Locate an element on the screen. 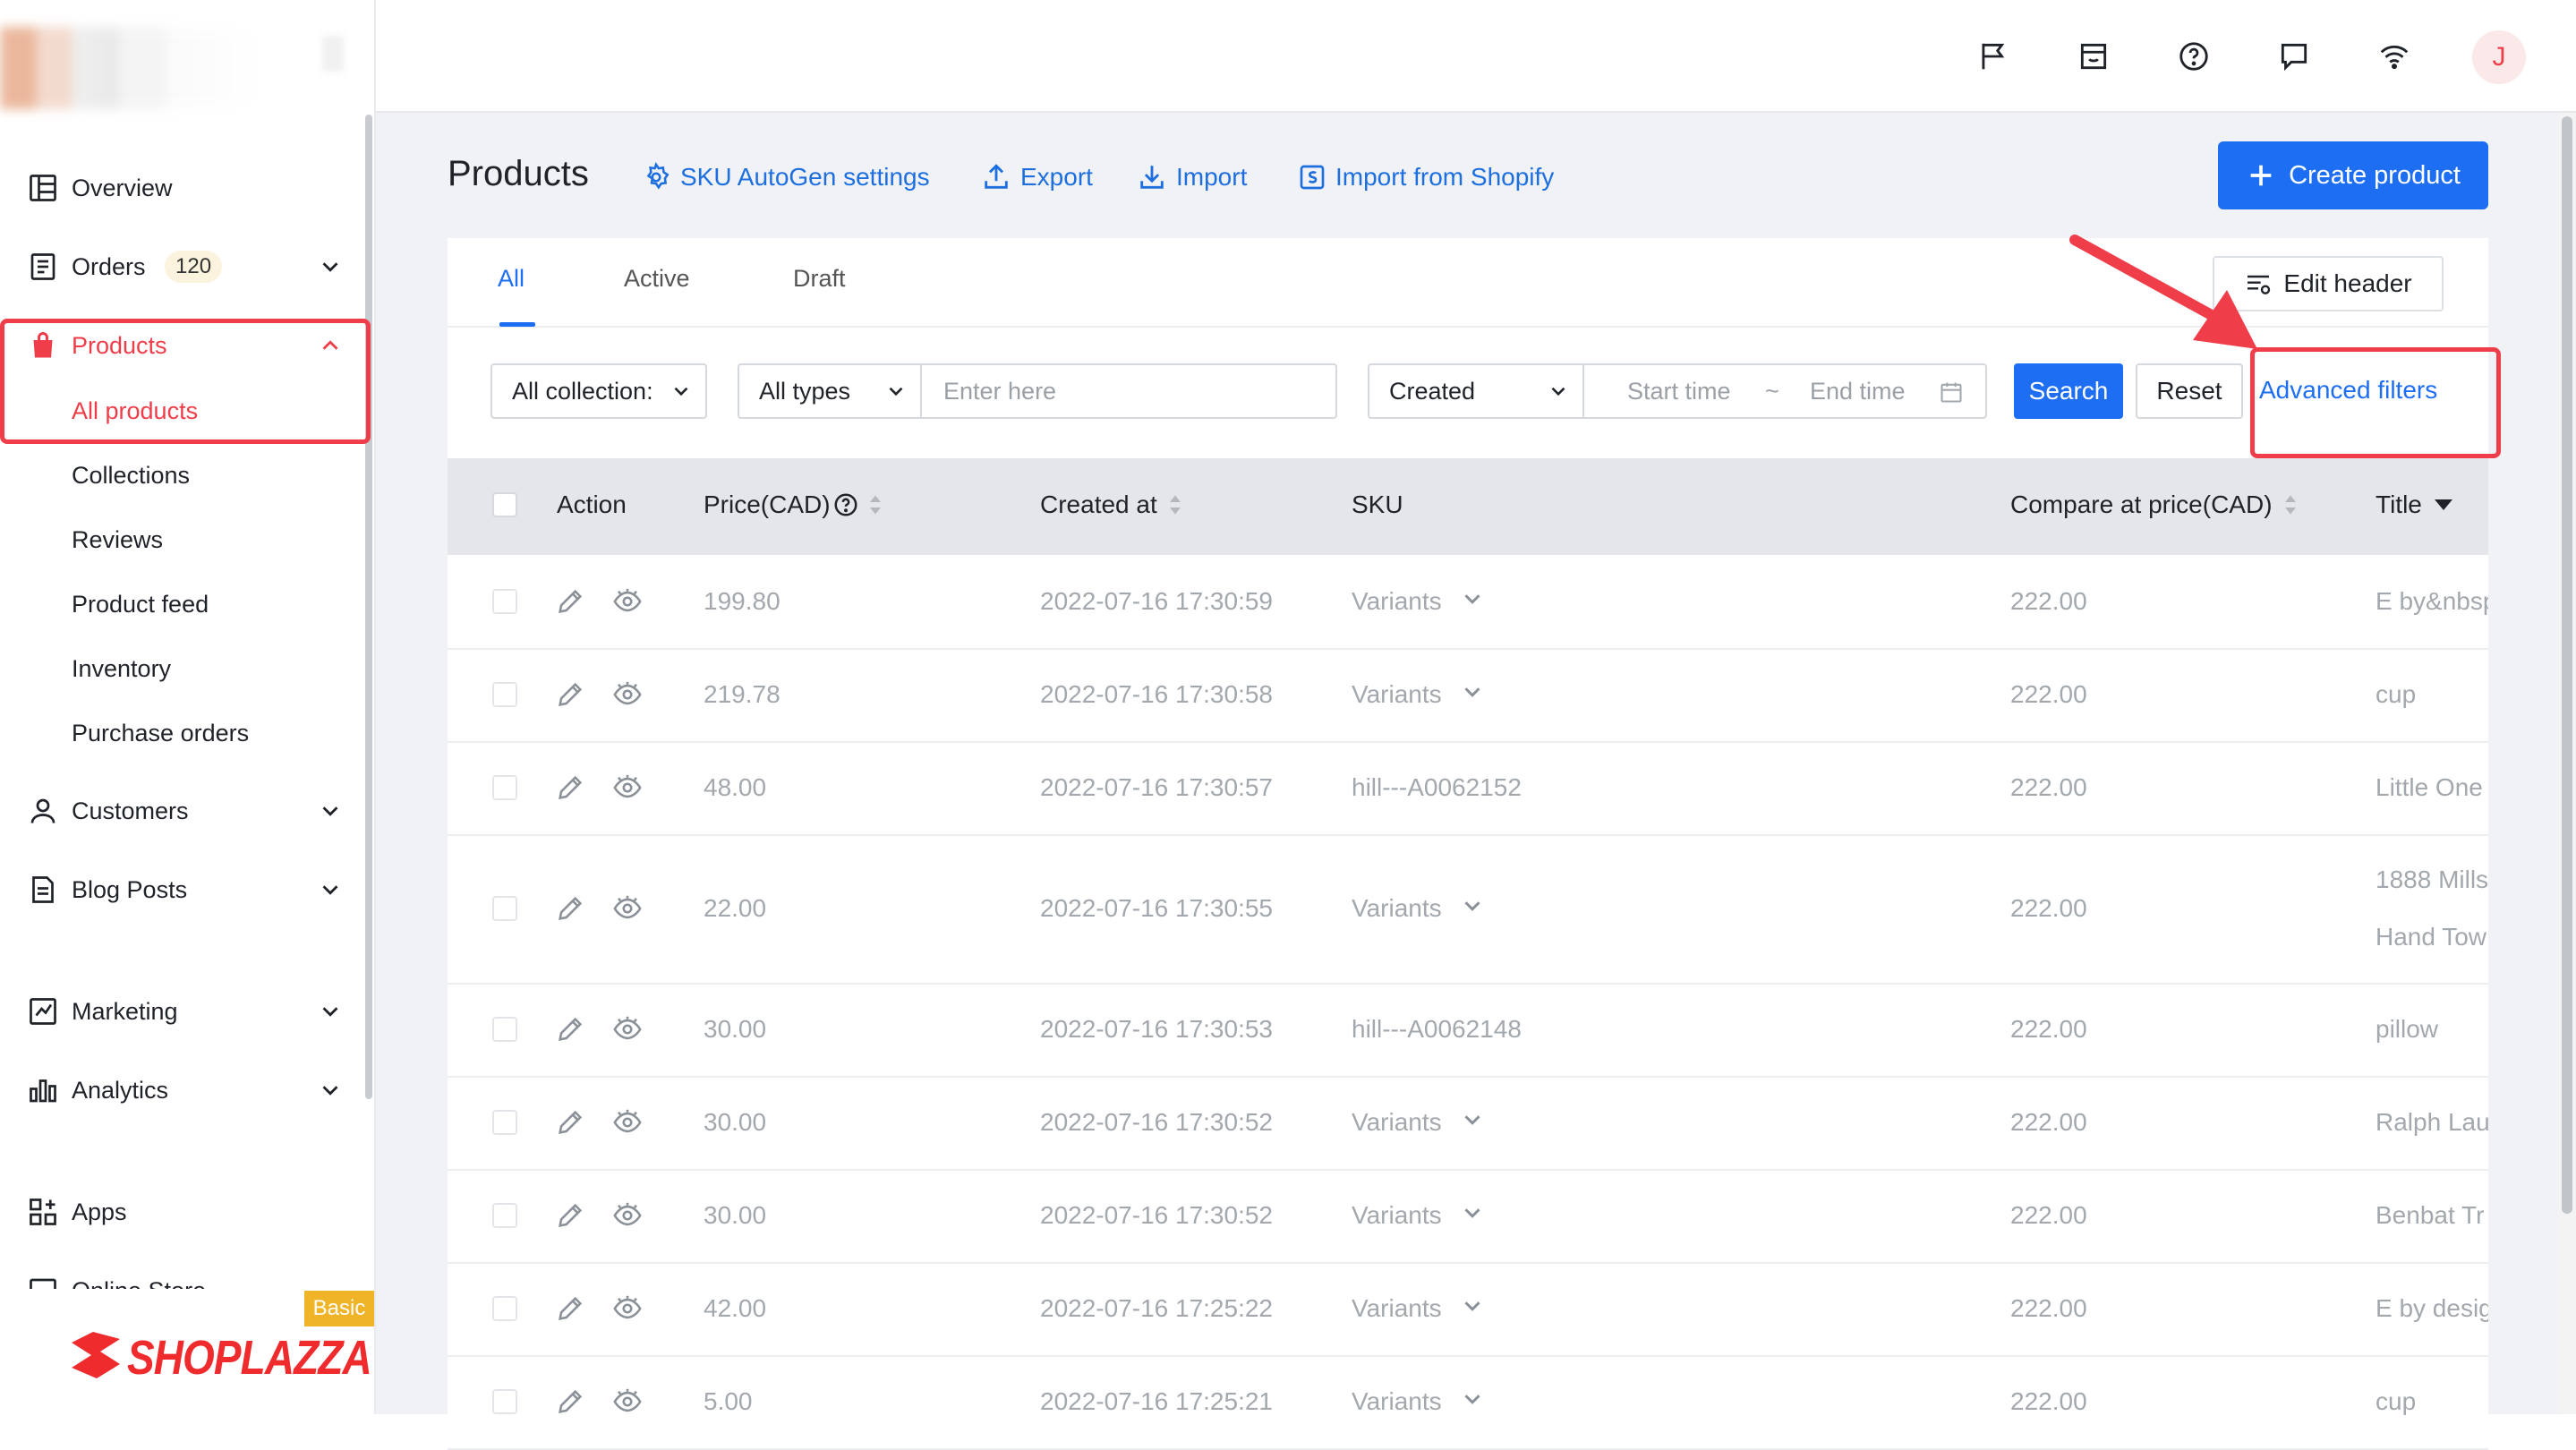 The width and height of the screenshot is (2576, 1450). store-logo is located at coordinates (130, 68).